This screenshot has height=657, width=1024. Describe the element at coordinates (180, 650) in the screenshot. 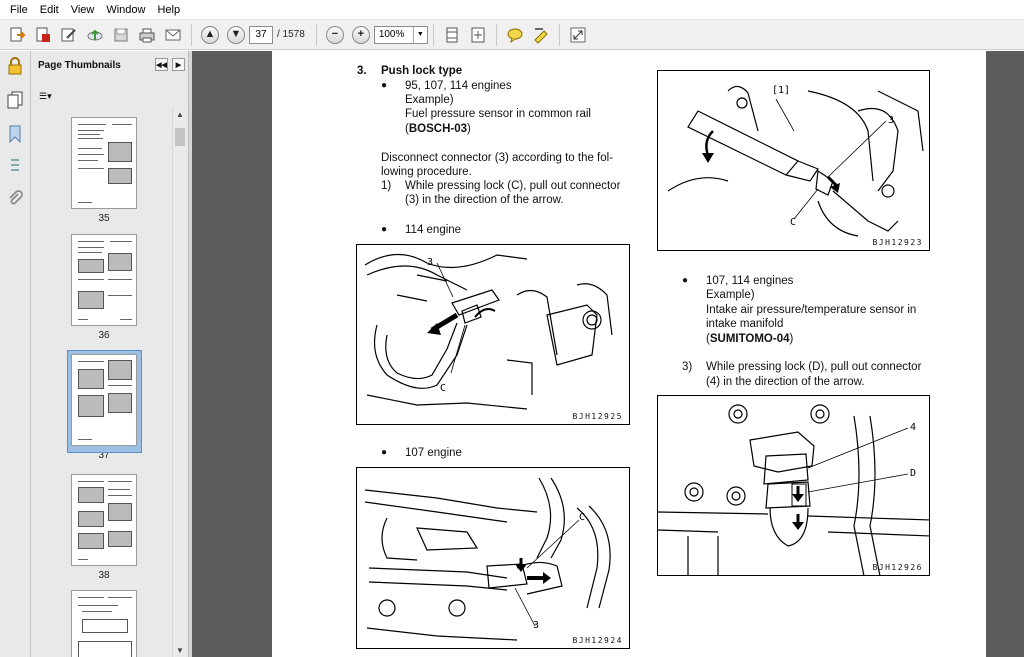

I see `scroll-down-icon: ▼` at that location.